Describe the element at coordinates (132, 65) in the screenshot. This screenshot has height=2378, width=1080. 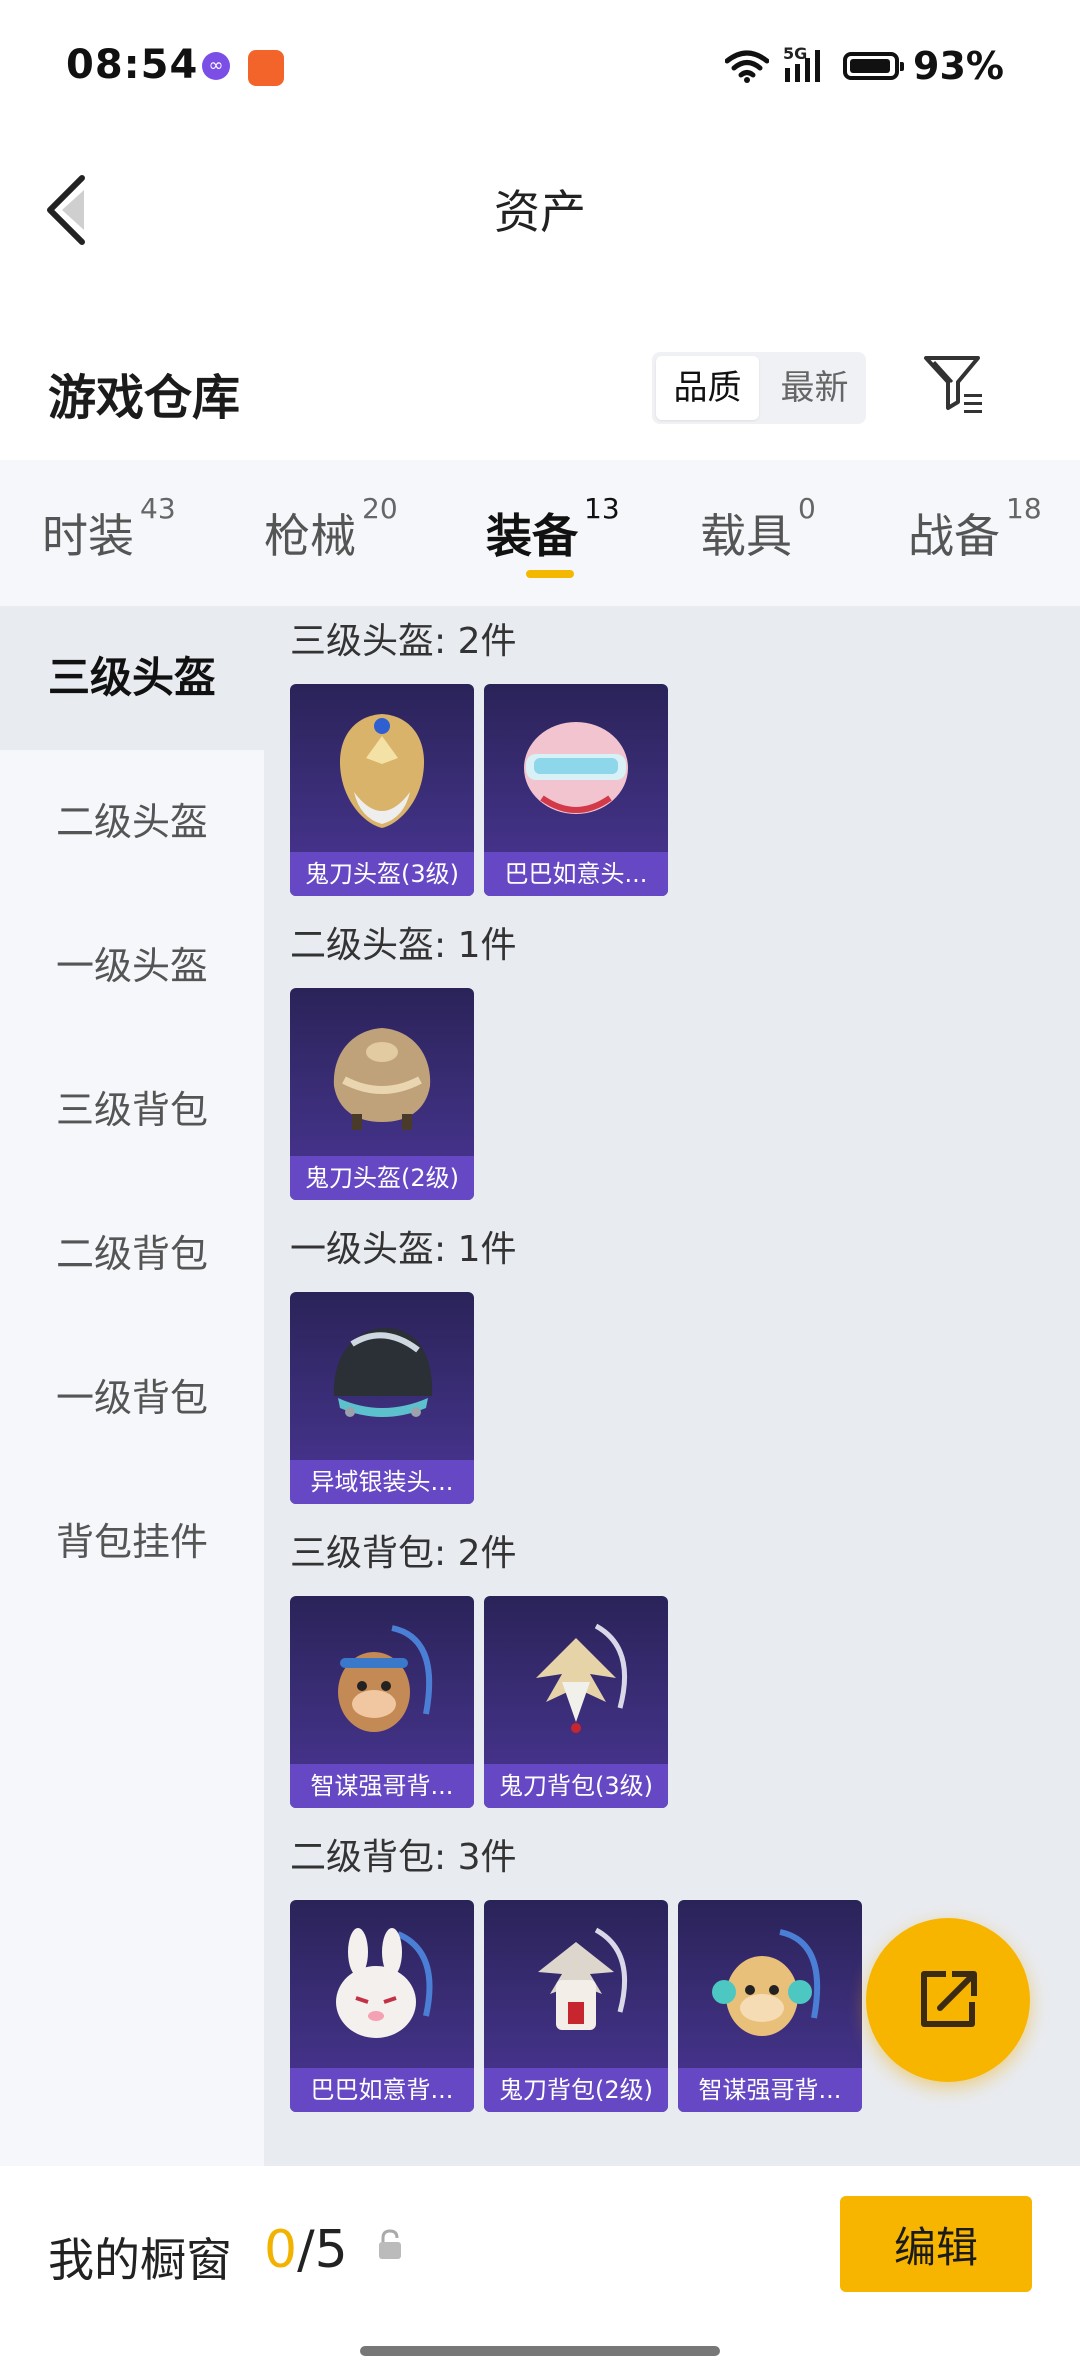
I see `status-time: 08:54` at that location.